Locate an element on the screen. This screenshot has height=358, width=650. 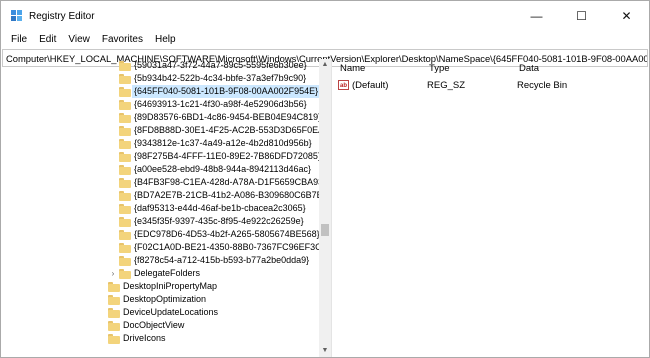
tree-item: {e345f35f-9397-435c-8f95-4e922c26259e} is located at coordinates (160, 221).